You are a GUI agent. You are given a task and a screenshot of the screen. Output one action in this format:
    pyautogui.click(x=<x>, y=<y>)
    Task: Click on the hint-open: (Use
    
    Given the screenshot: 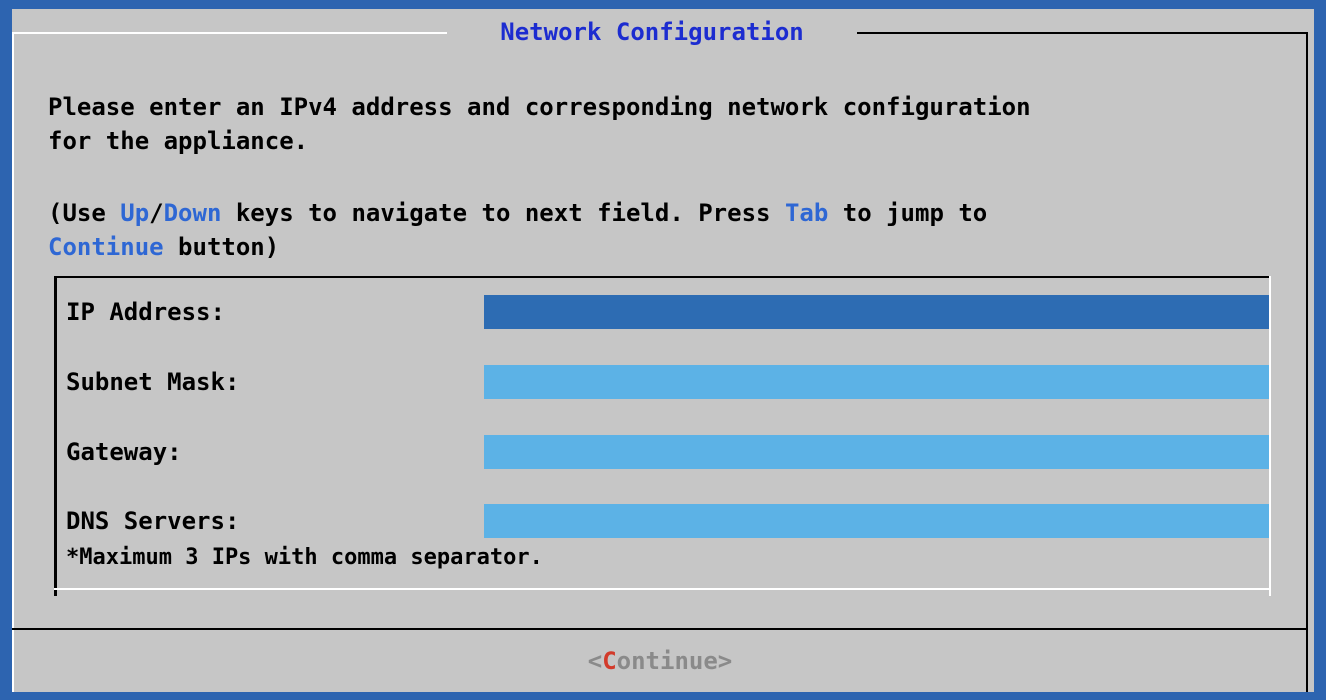 What is the action you would take?
    pyautogui.click(x=84, y=213)
    